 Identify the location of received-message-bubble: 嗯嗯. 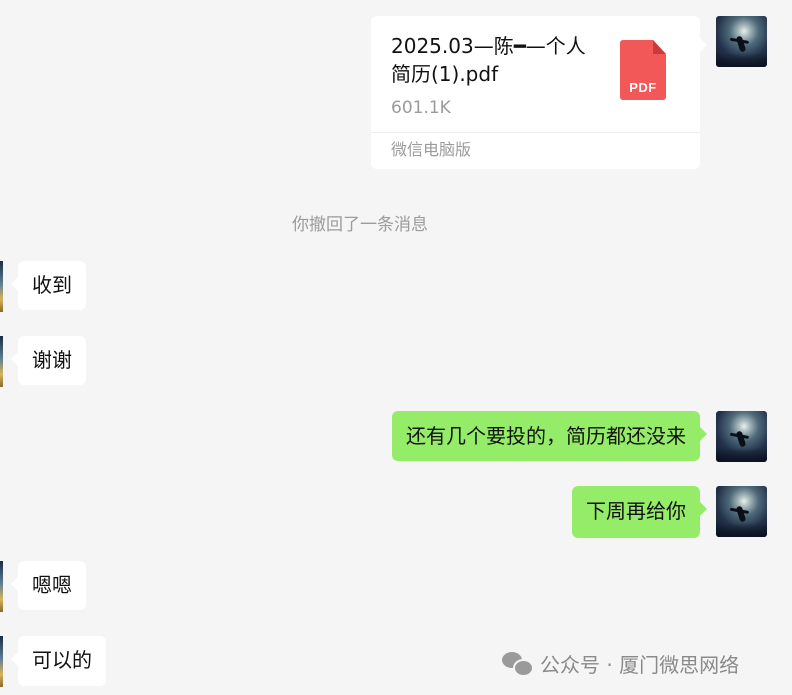
(48, 585).